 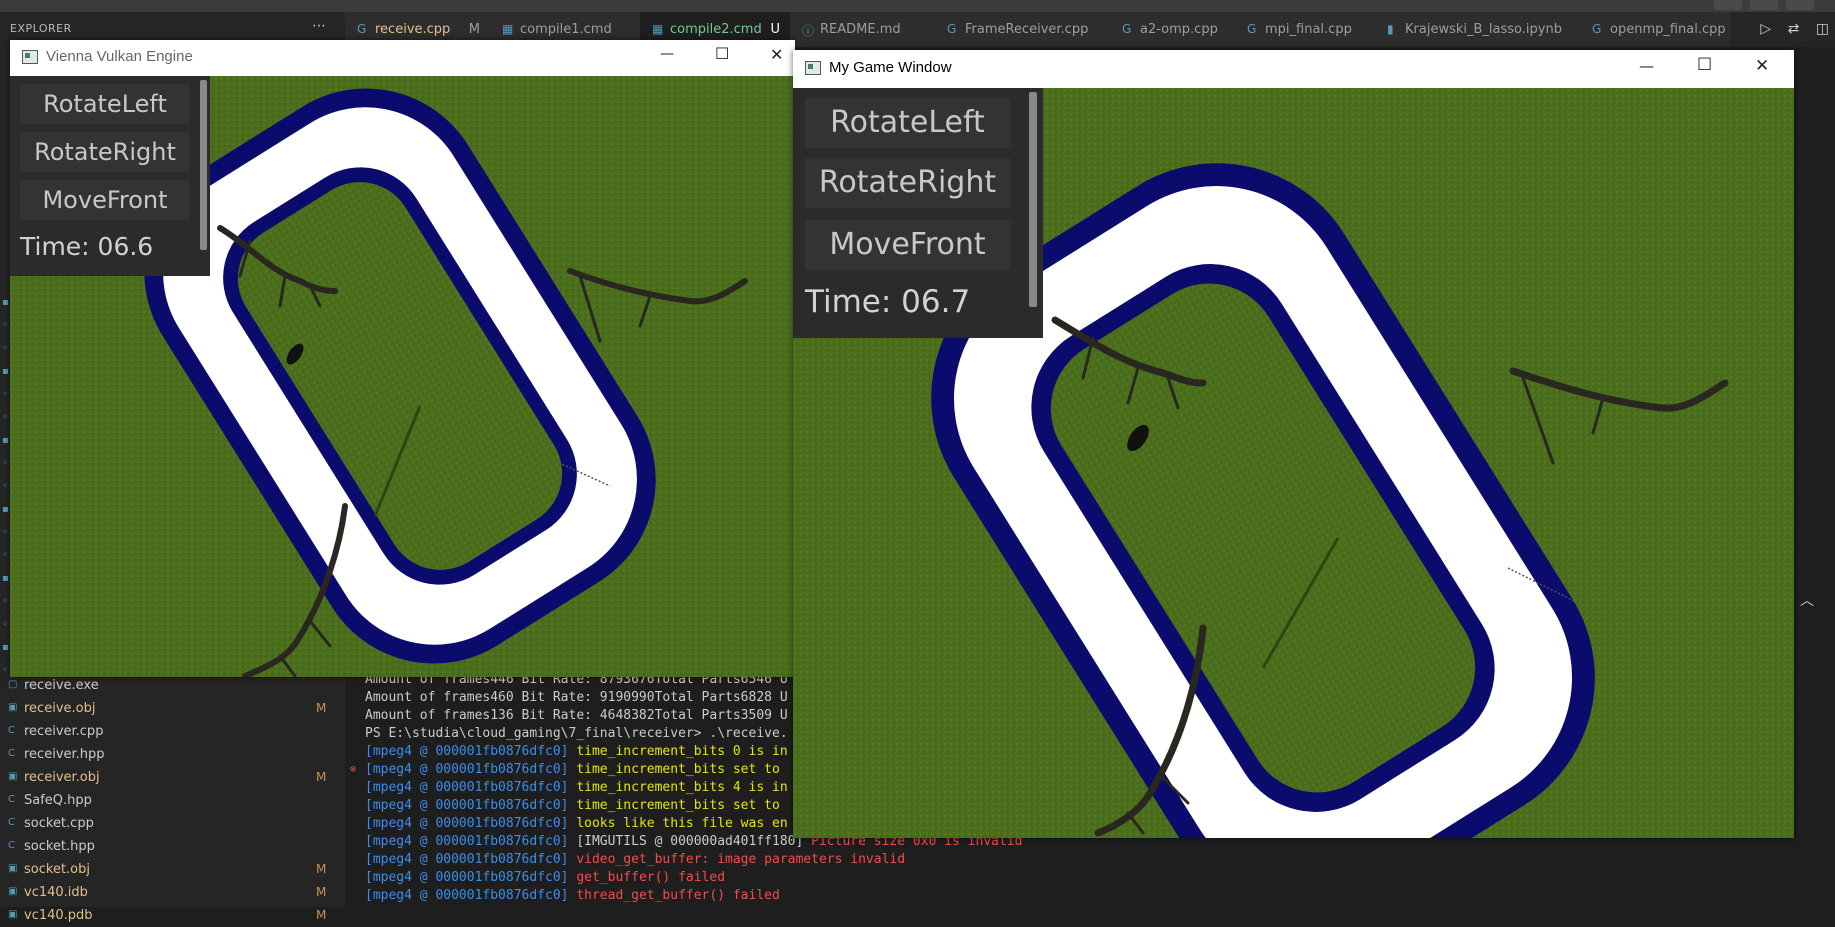 What do you see at coordinates (172, 709) in the screenshot?
I see `file-item: ▣ receive.obj M` at bounding box center [172, 709].